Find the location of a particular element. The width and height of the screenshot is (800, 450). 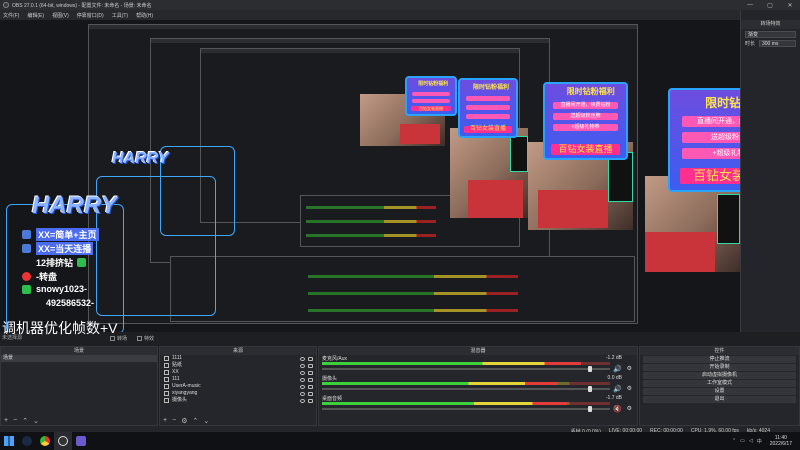

source-item: XX is located at coordinates (238, 372).